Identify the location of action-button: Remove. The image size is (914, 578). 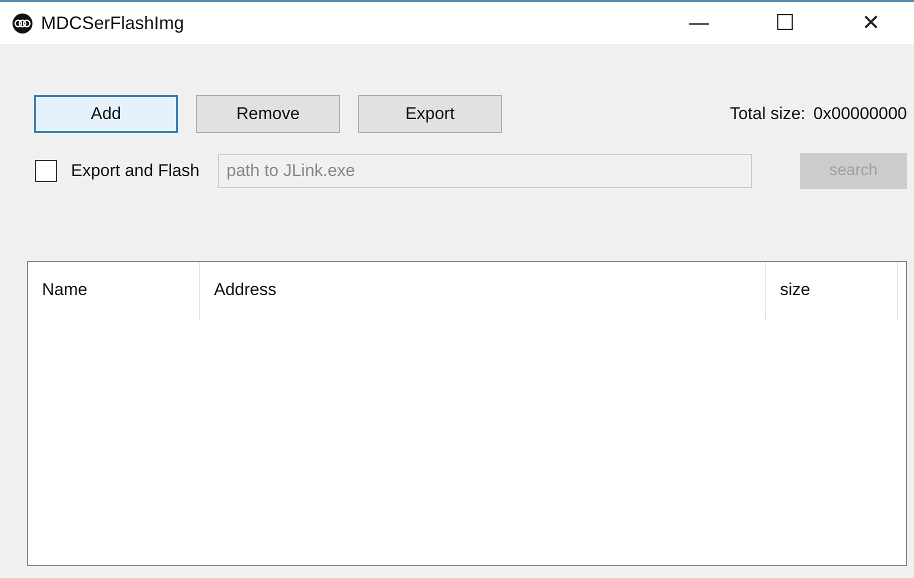
(268, 114).